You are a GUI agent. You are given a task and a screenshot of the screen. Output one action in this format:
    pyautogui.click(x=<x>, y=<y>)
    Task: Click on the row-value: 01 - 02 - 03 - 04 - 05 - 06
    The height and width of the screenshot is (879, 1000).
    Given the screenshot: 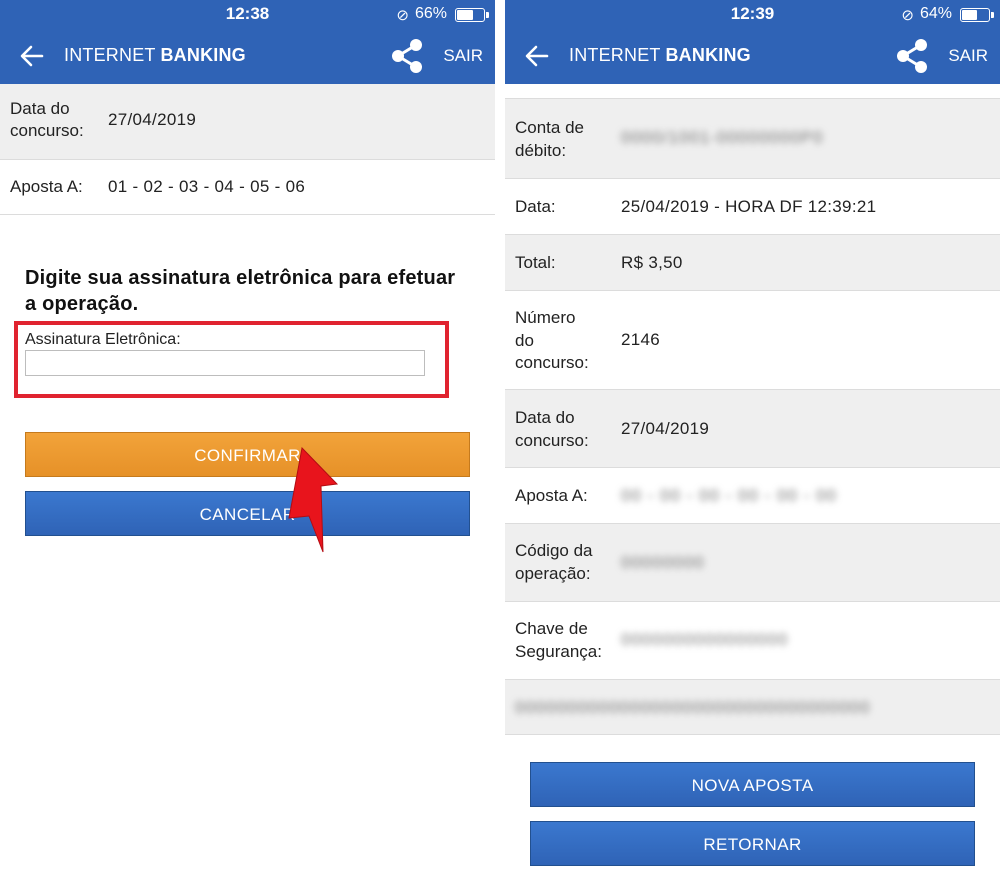 What is the action you would take?
    pyautogui.click(x=207, y=186)
    